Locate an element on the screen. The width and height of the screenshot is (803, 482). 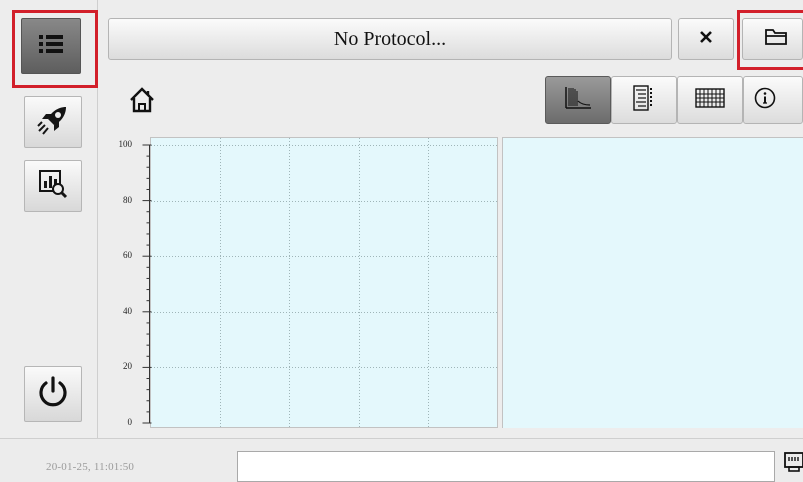
y-tick-label: 0 is located at coordinates (130, 422).